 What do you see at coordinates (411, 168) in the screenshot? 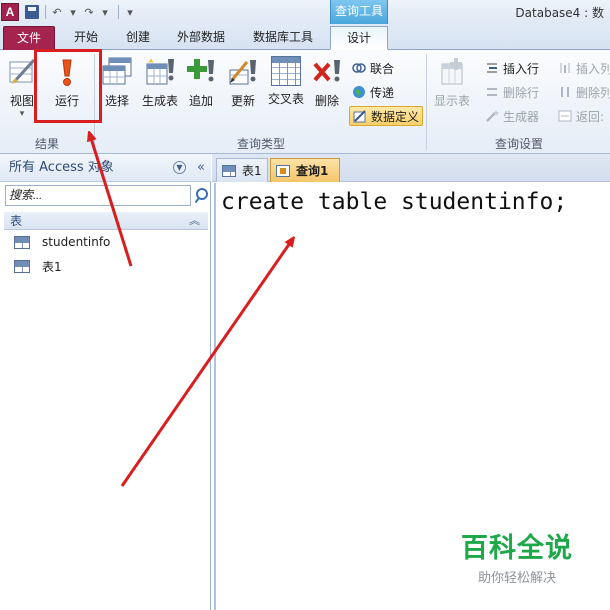
I see `document-tab-bar: 表1 查询1` at bounding box center [411, 168].